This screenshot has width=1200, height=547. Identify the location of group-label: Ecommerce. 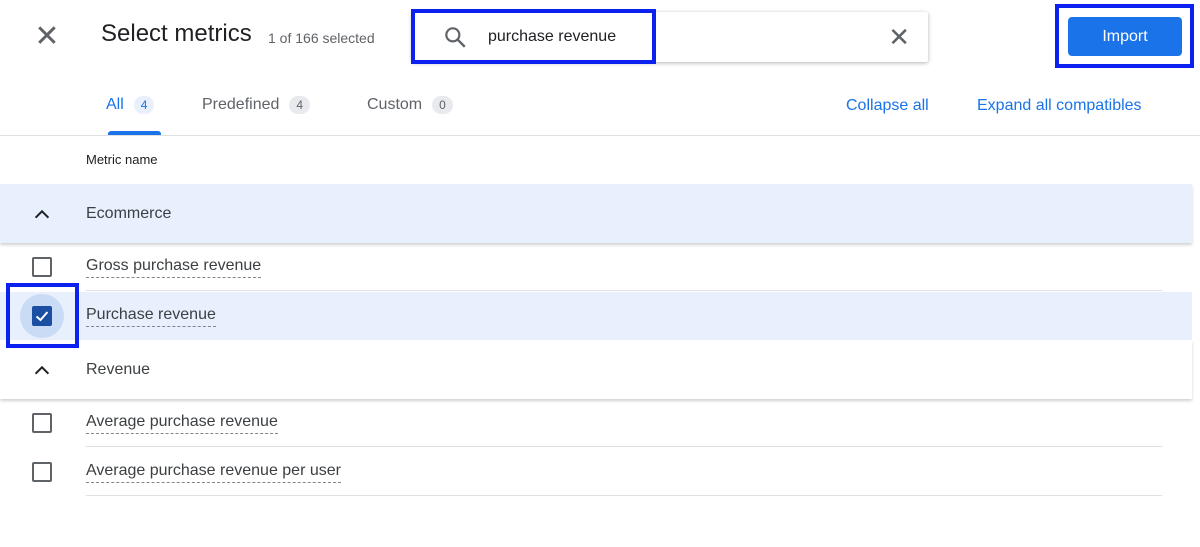
(129, 213).